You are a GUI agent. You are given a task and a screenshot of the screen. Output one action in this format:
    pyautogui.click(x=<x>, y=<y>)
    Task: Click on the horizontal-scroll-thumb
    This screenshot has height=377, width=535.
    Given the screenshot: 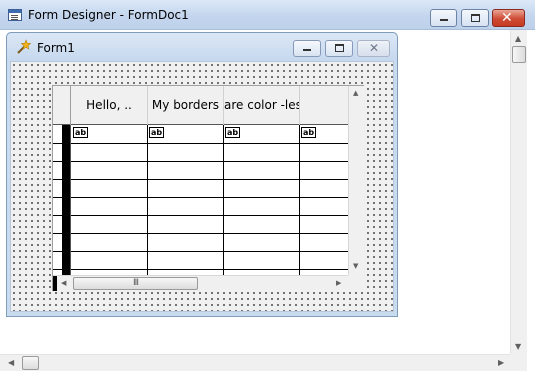 What is the action you would take?
    pyautogui.click(x=30, y=363)
    